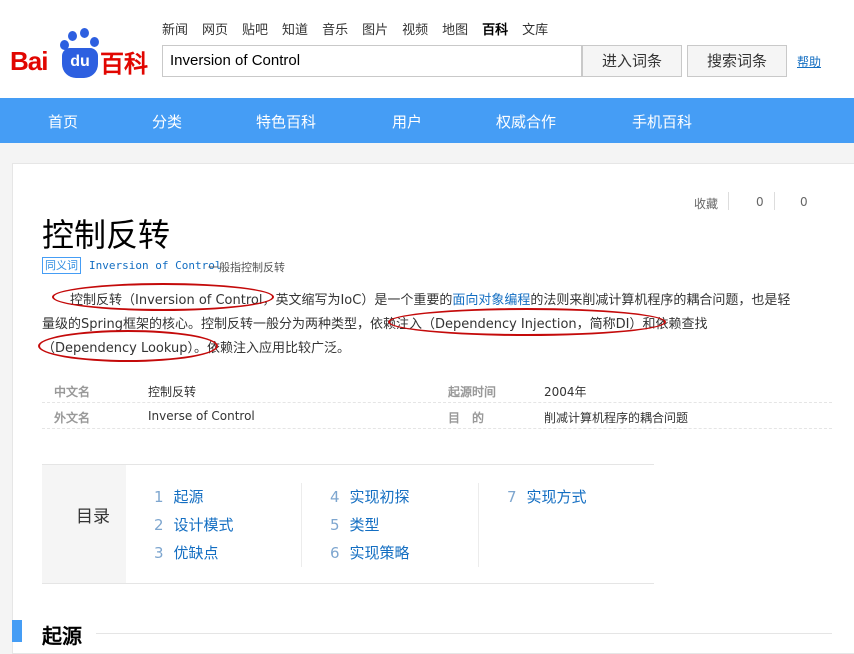 This screenshot has width=854, height=654. What do you see at coordinates (167, 121) in the screenshot?
I see `nav-category: 分类` at bounding box center [167, 121].